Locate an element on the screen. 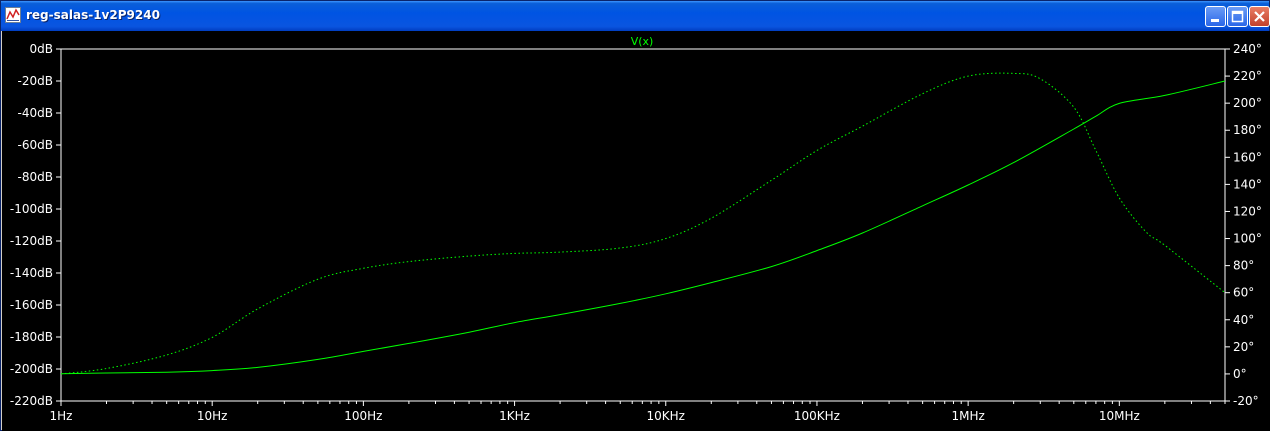 This screenshot has width=1270, height=431. waveform-viewer-icon is located at coordinates (13, 15).